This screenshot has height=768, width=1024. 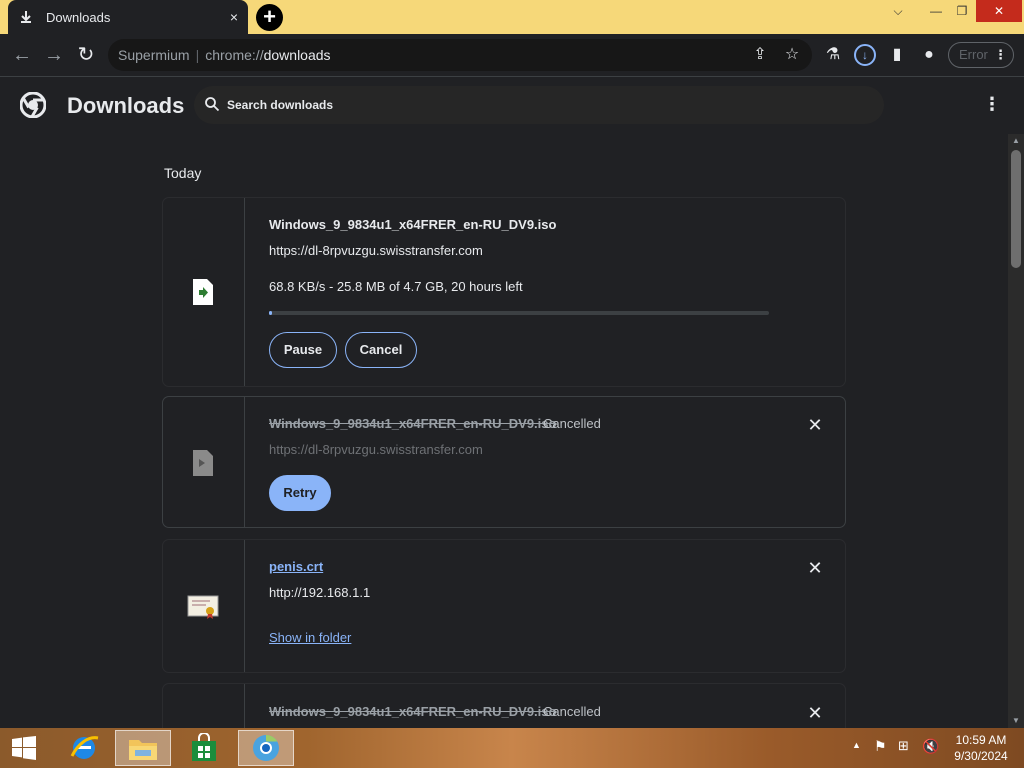 I want to click on tab-close-icon: ×, so click(x=234, y=17).